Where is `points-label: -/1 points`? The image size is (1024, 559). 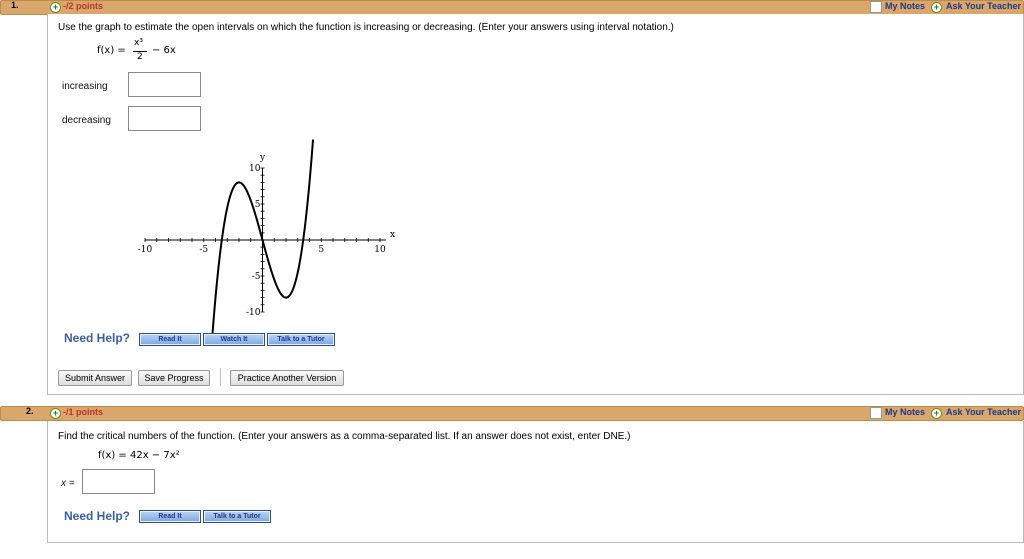 points-label: -/1 points is located at coordinates (83, 412).